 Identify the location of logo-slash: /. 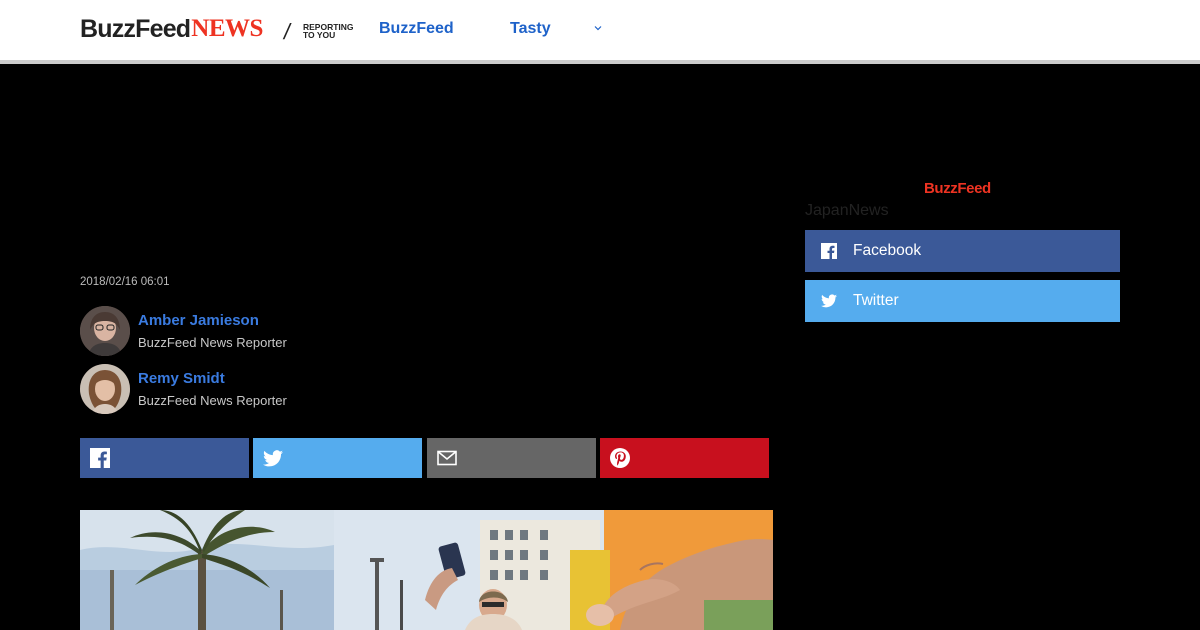
(287, 31).